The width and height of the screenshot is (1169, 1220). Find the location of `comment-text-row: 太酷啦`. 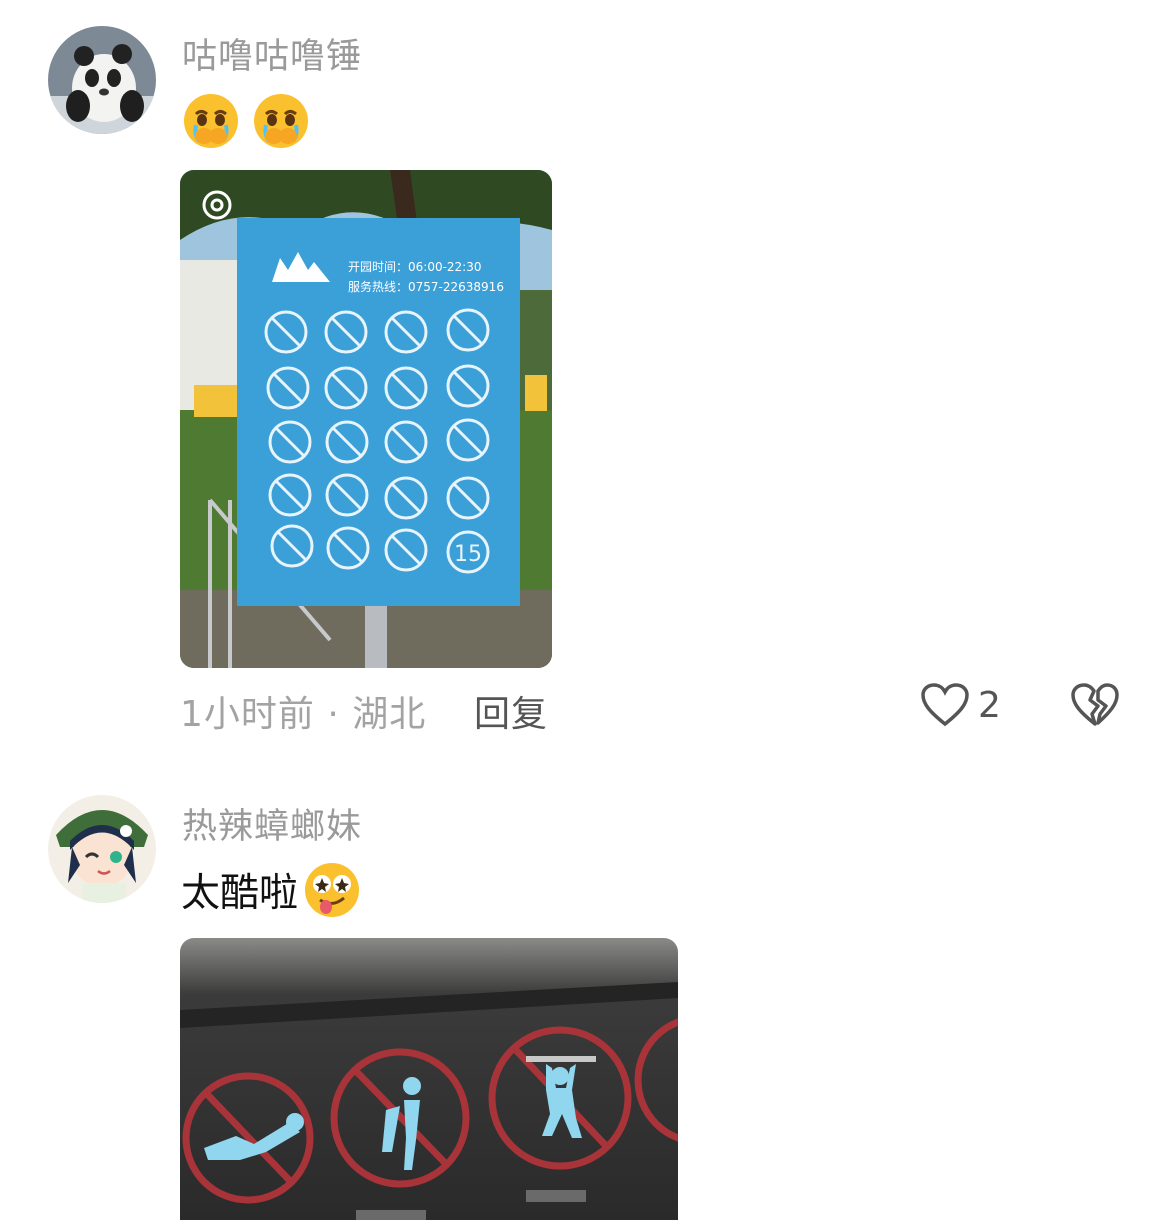

comment-text-row: 太酷啦 is located at coordinates (271, 890).